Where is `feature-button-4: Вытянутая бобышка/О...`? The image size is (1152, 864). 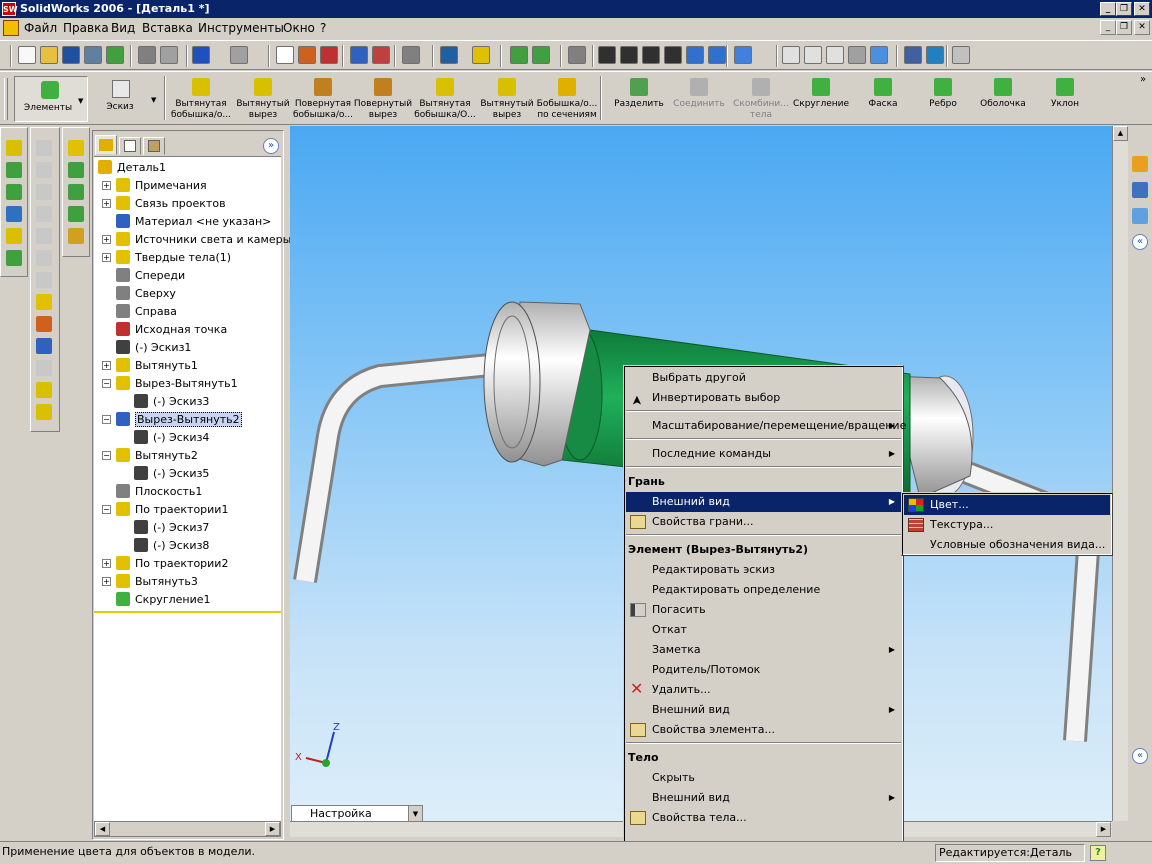
feature-button-4: Вытянутая бобышка/О... is located at coordinates (445, 99).